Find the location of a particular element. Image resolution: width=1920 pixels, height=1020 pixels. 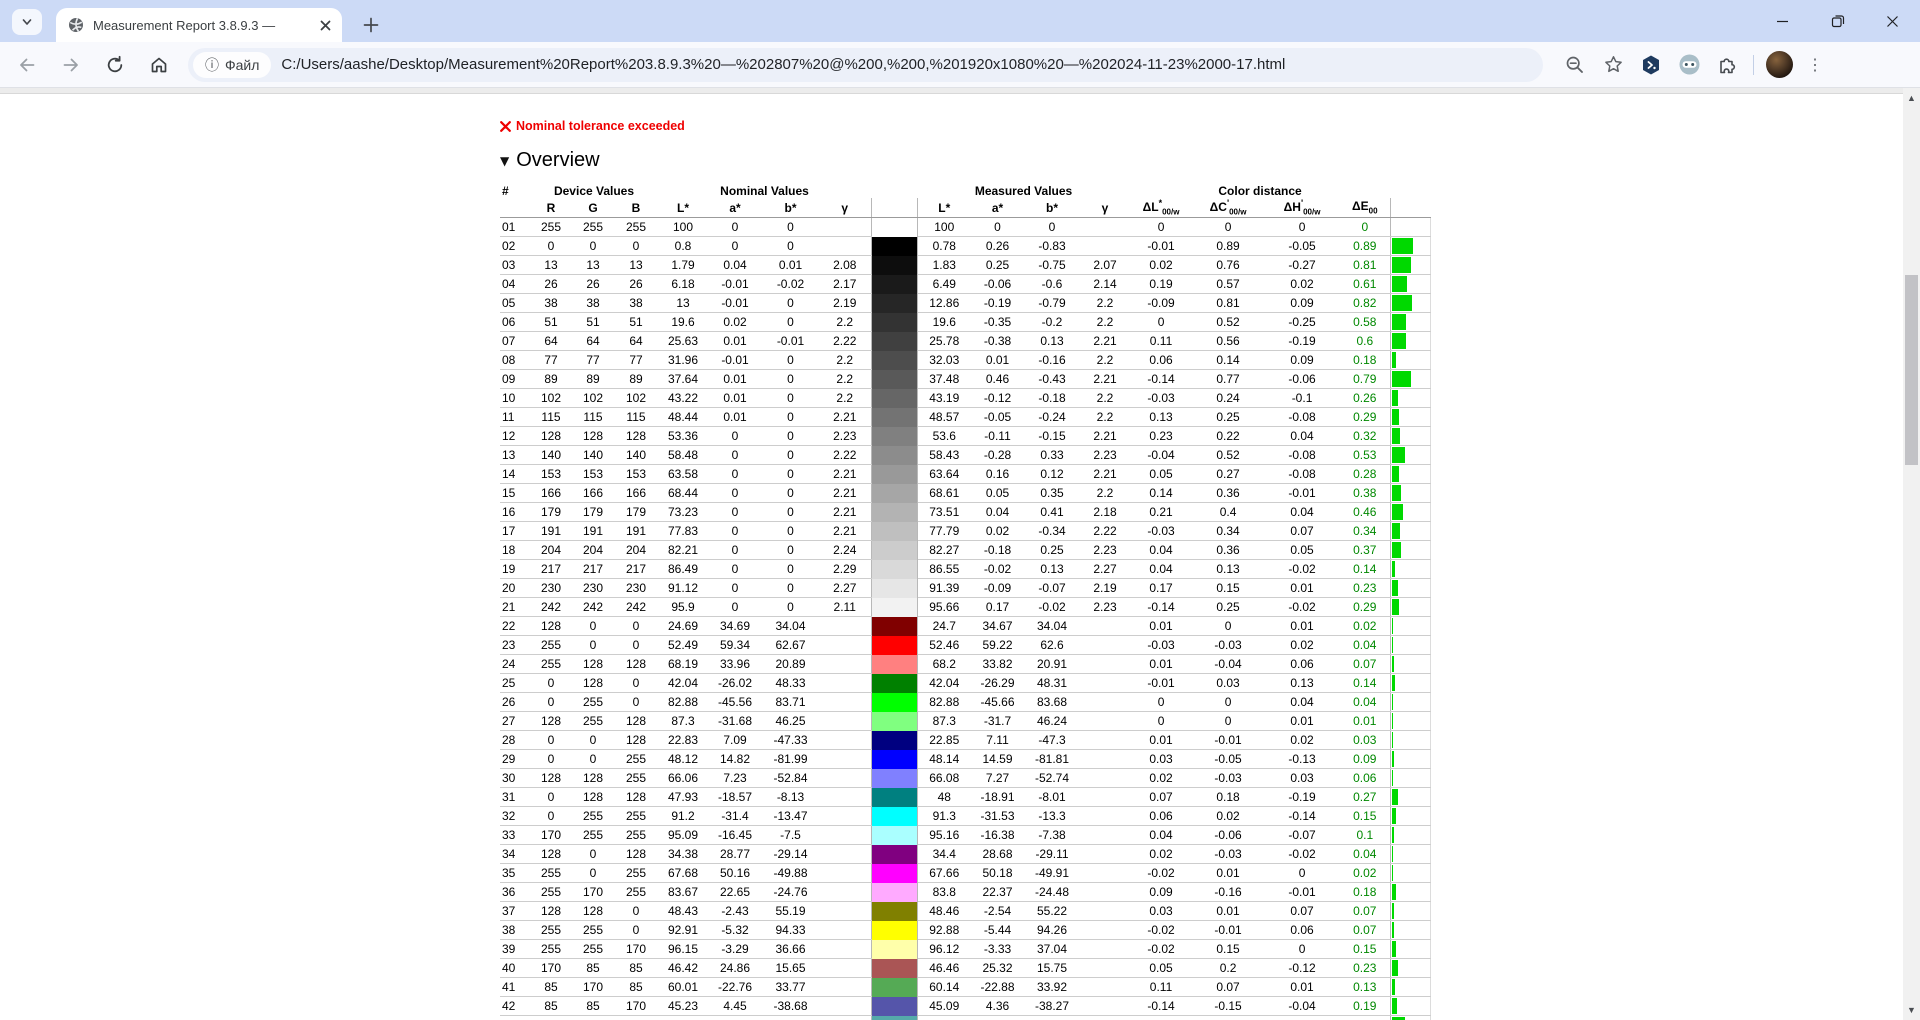

measured-a-cell: 0.17 is located at coordinates (998, 607).